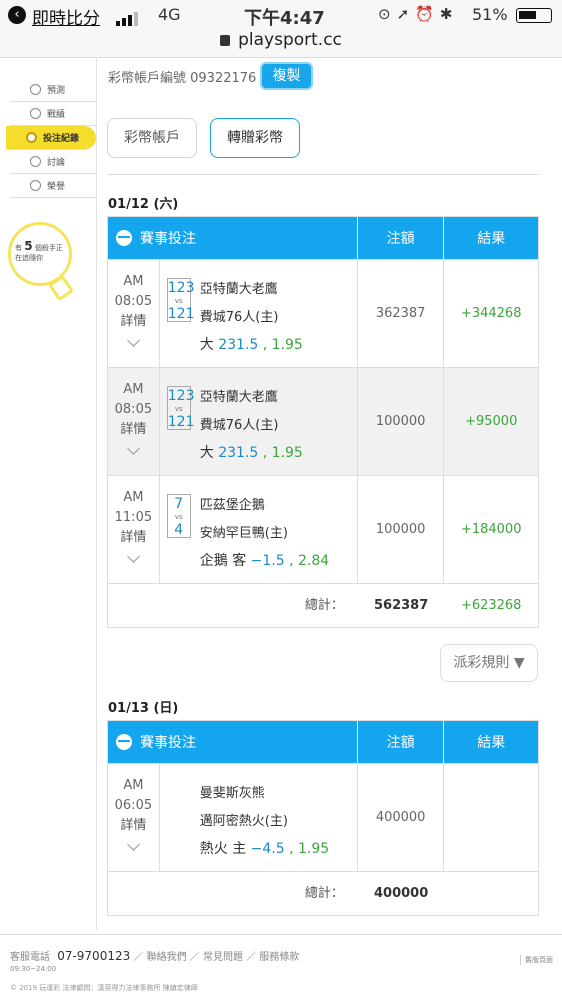 The height and width of the screenshot is (1000, 562). Describe the element at coordinates (181, 422) in the screenshot. I see `score-home: 121` at that location.